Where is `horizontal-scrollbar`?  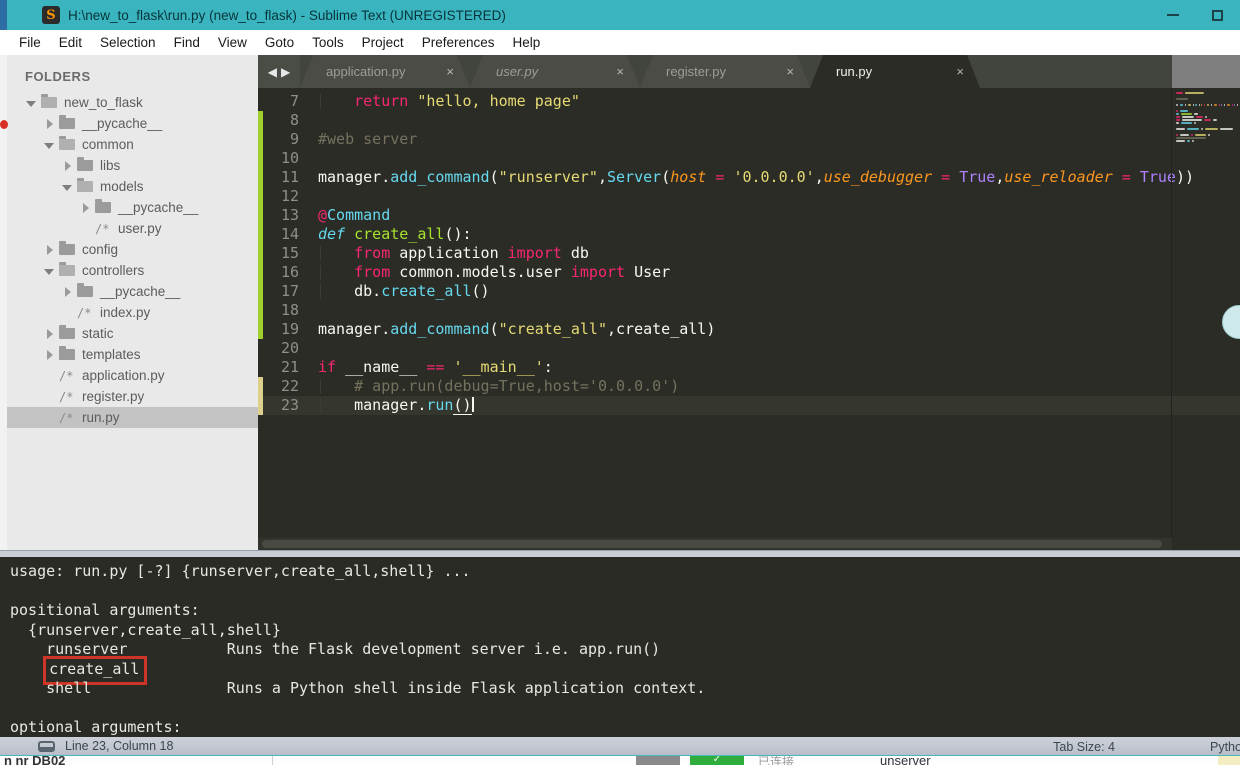
horizontal-scrollbar is located at coordinates (715, 544).